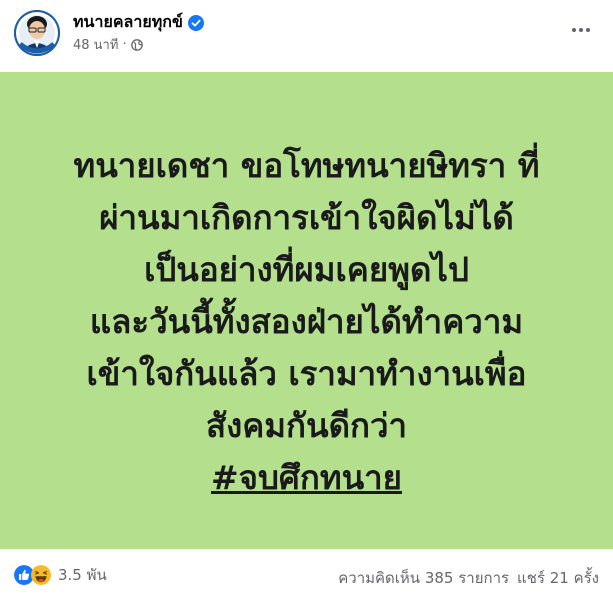 The width and height of the screenshot is (613, 601). I want to click on reaction-count: 3.5 พัน, so click(82, 575).